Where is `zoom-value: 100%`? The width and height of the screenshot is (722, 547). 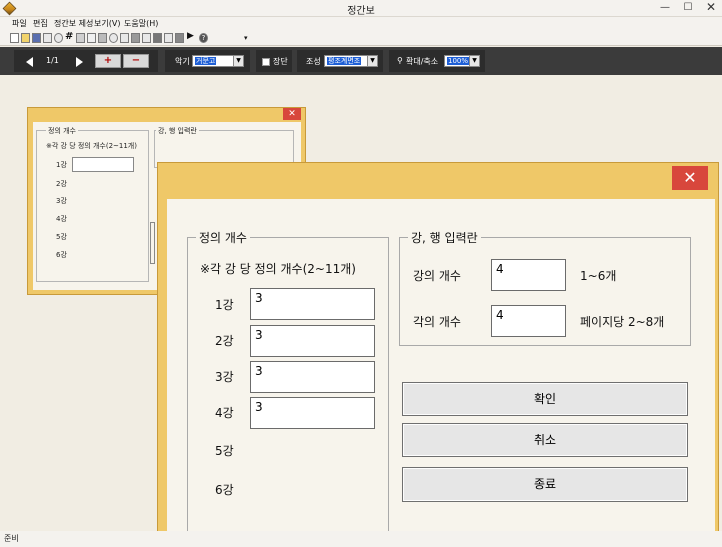 zoom-value: 100% is located at coordinates (458, 61).